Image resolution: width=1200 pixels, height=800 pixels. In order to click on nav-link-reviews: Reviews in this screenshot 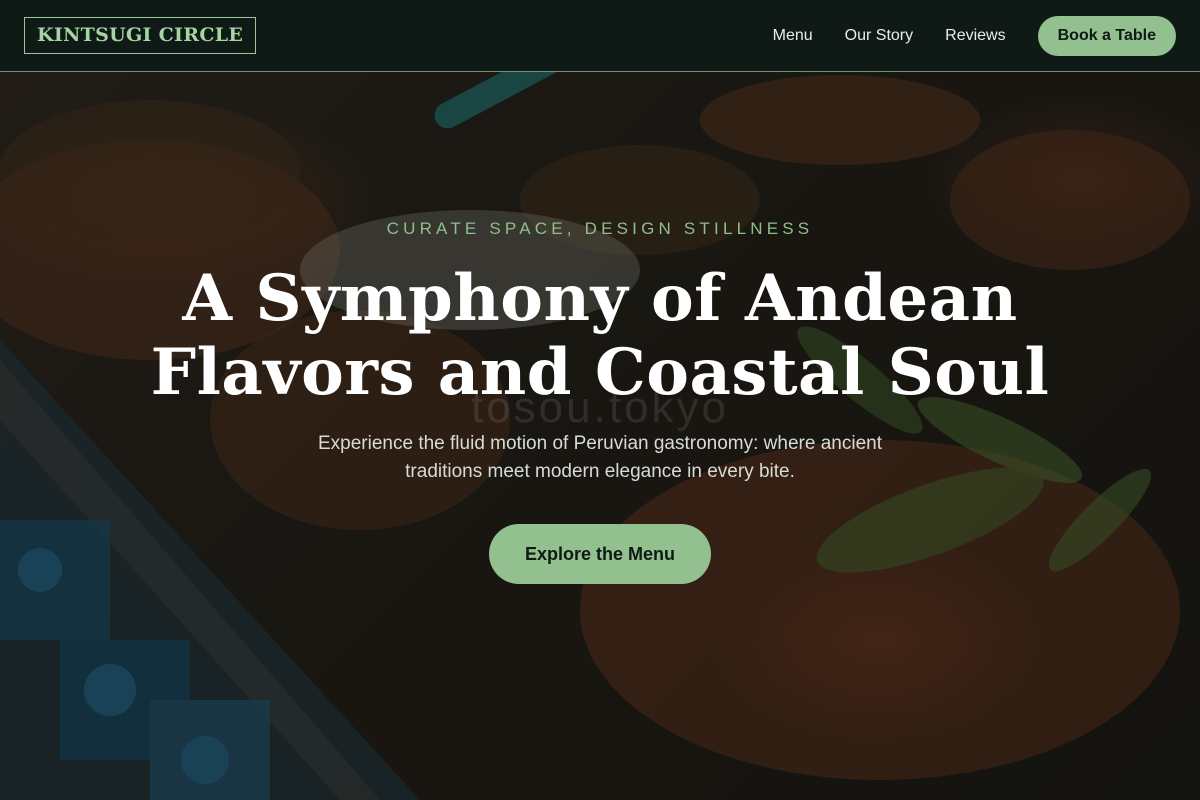, I will do `click(975, 36)`.